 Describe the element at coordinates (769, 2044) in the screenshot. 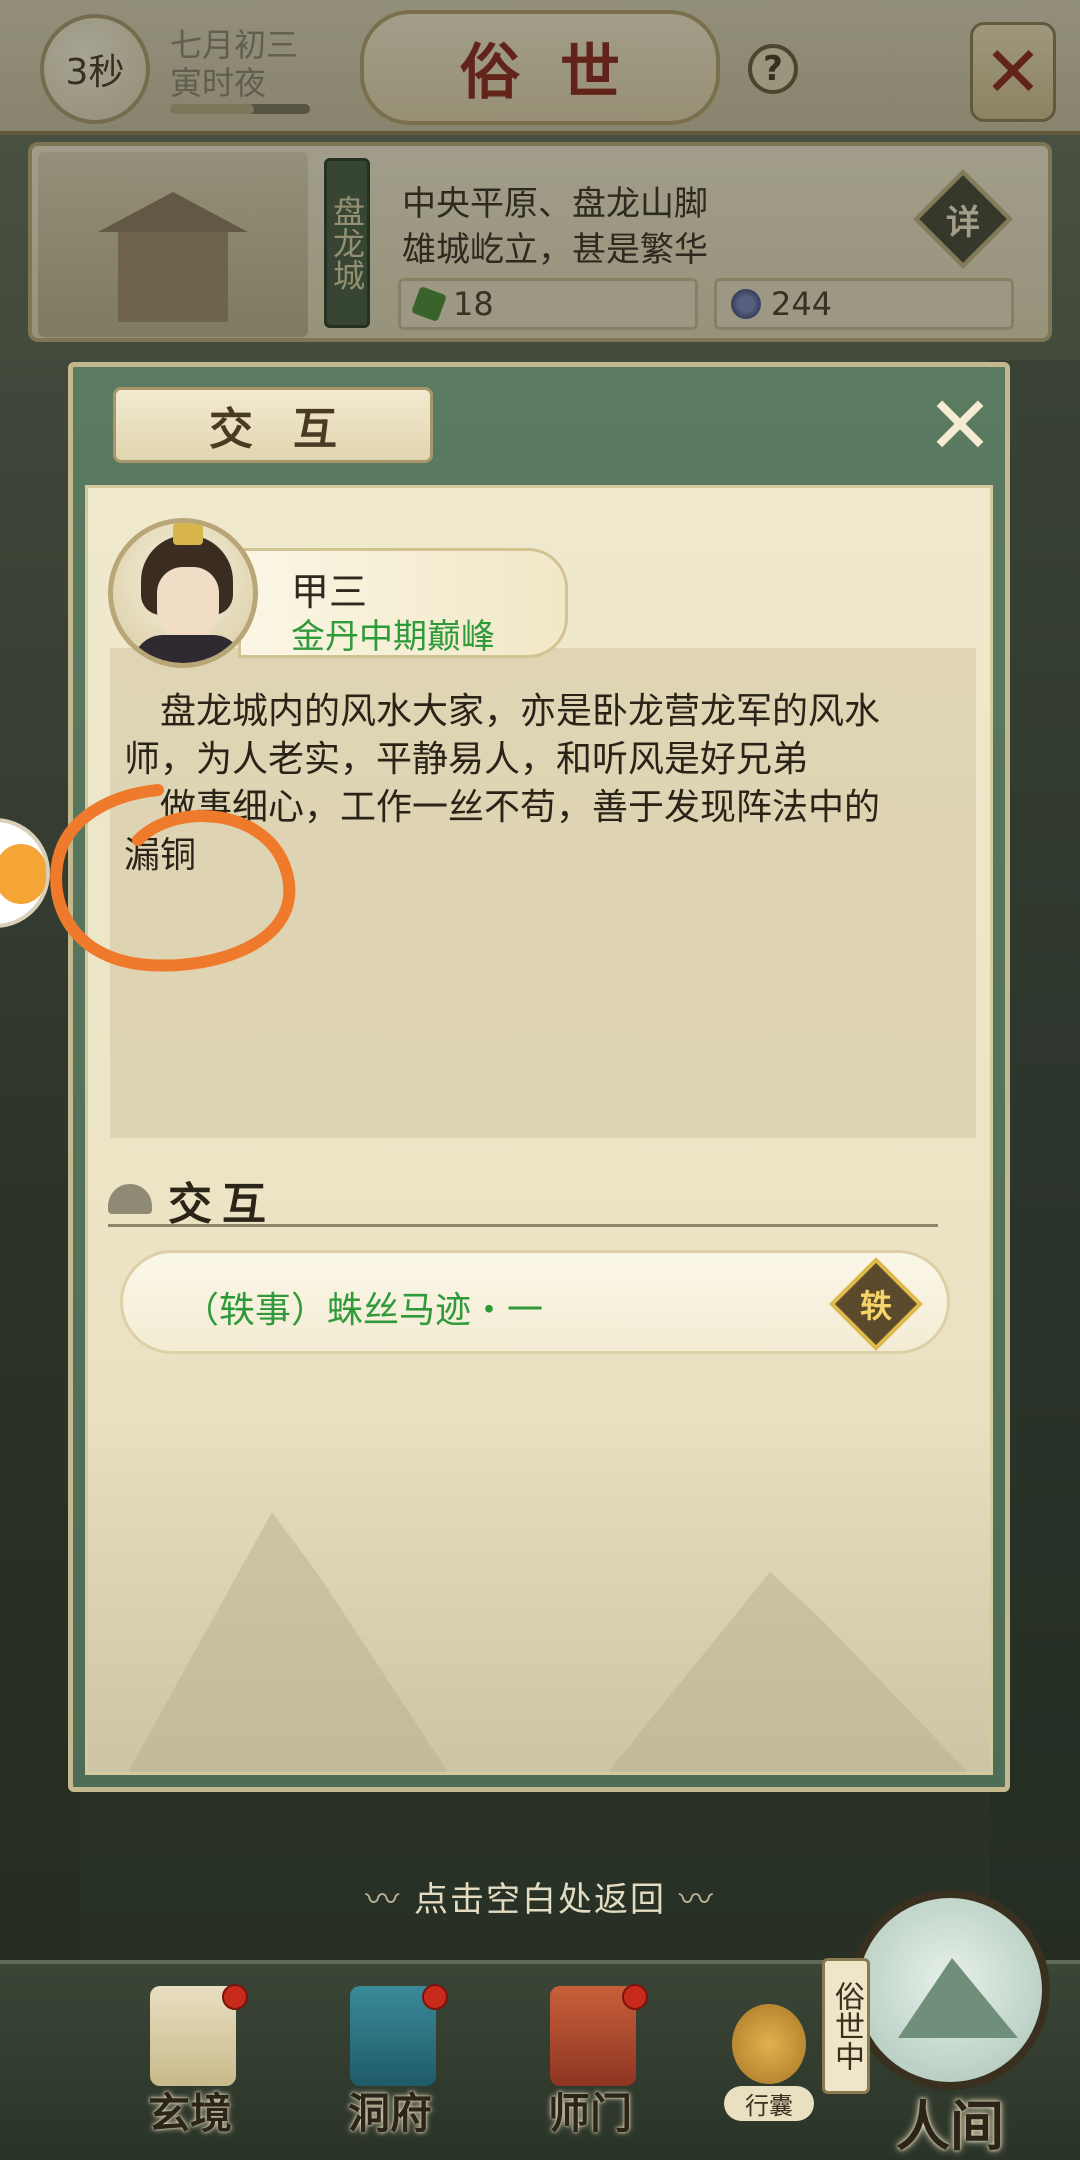

I see `bag-icon` at that location.